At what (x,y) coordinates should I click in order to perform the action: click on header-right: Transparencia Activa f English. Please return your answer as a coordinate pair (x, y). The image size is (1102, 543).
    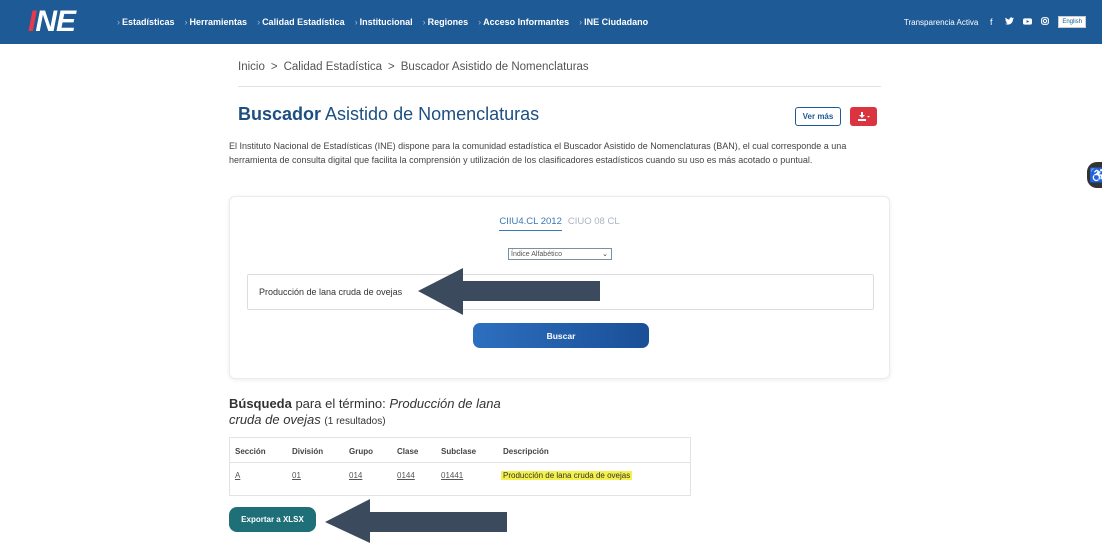
    Looking at the image, I should click on (995, 22).